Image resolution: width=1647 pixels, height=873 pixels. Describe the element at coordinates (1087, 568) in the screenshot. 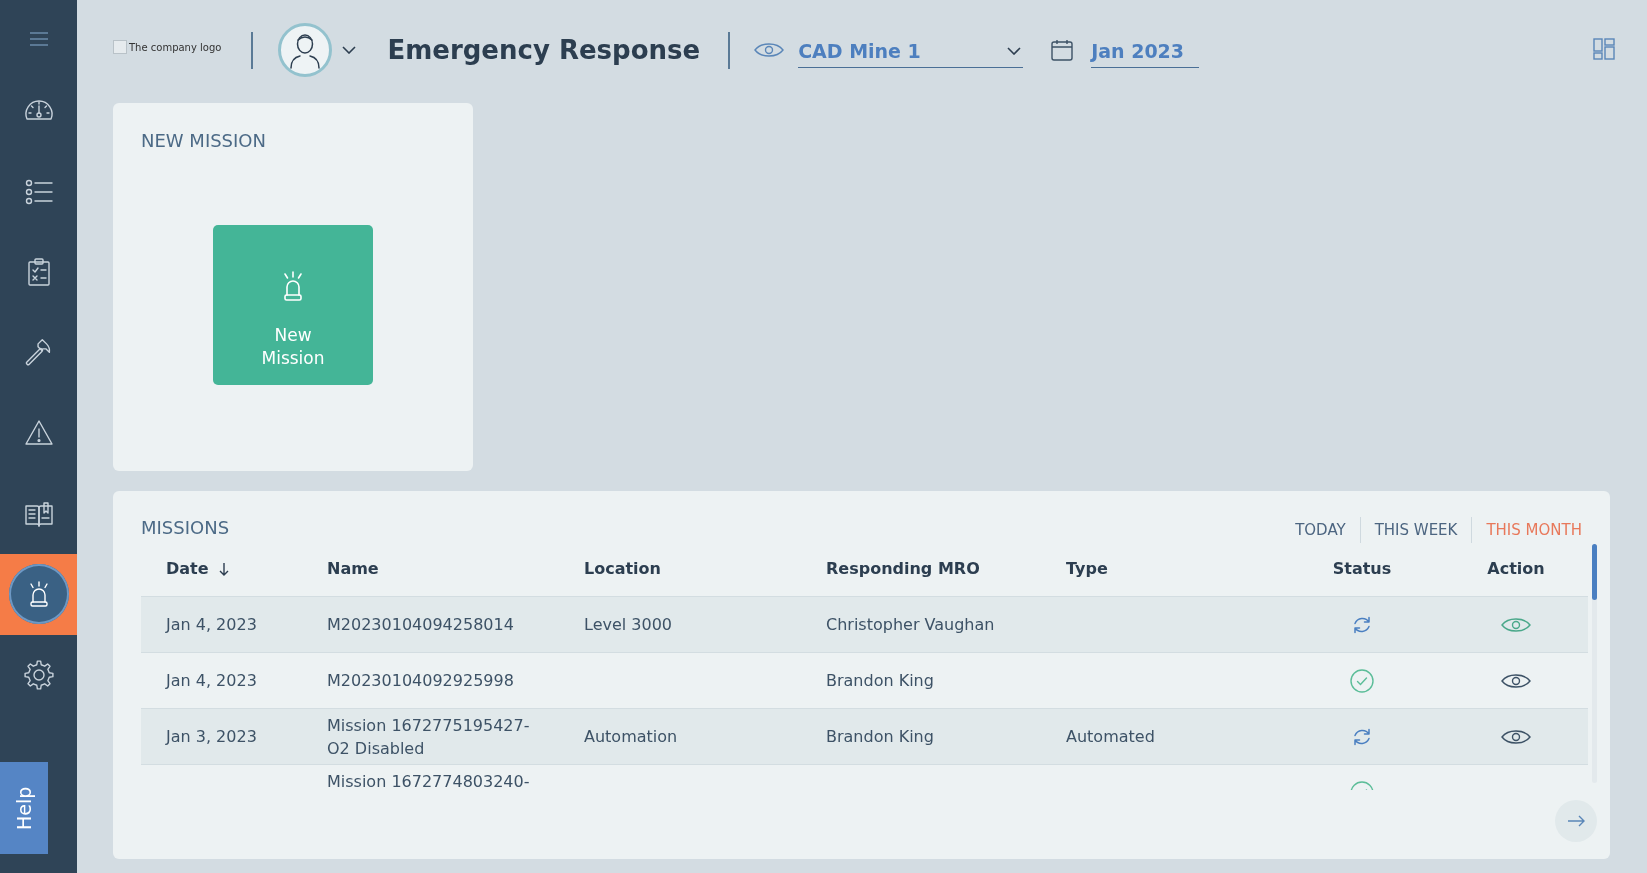

I see `column-header: Type` at that location.